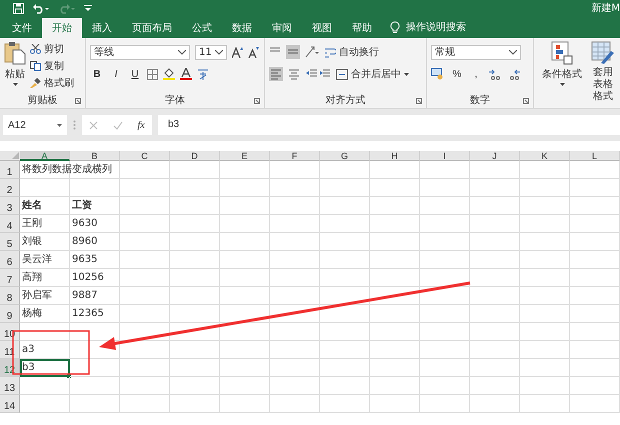 The image size is (620, 425). What do you see at coordinates (62, 28) in the screenshot?
I see `ribbon-tab: 开始` at bounding box center [62, 28].